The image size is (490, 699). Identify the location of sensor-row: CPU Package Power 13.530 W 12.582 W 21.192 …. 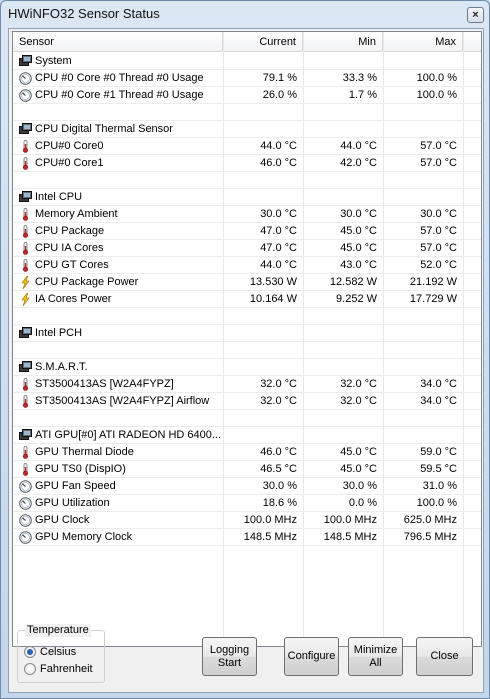
(247, 282).